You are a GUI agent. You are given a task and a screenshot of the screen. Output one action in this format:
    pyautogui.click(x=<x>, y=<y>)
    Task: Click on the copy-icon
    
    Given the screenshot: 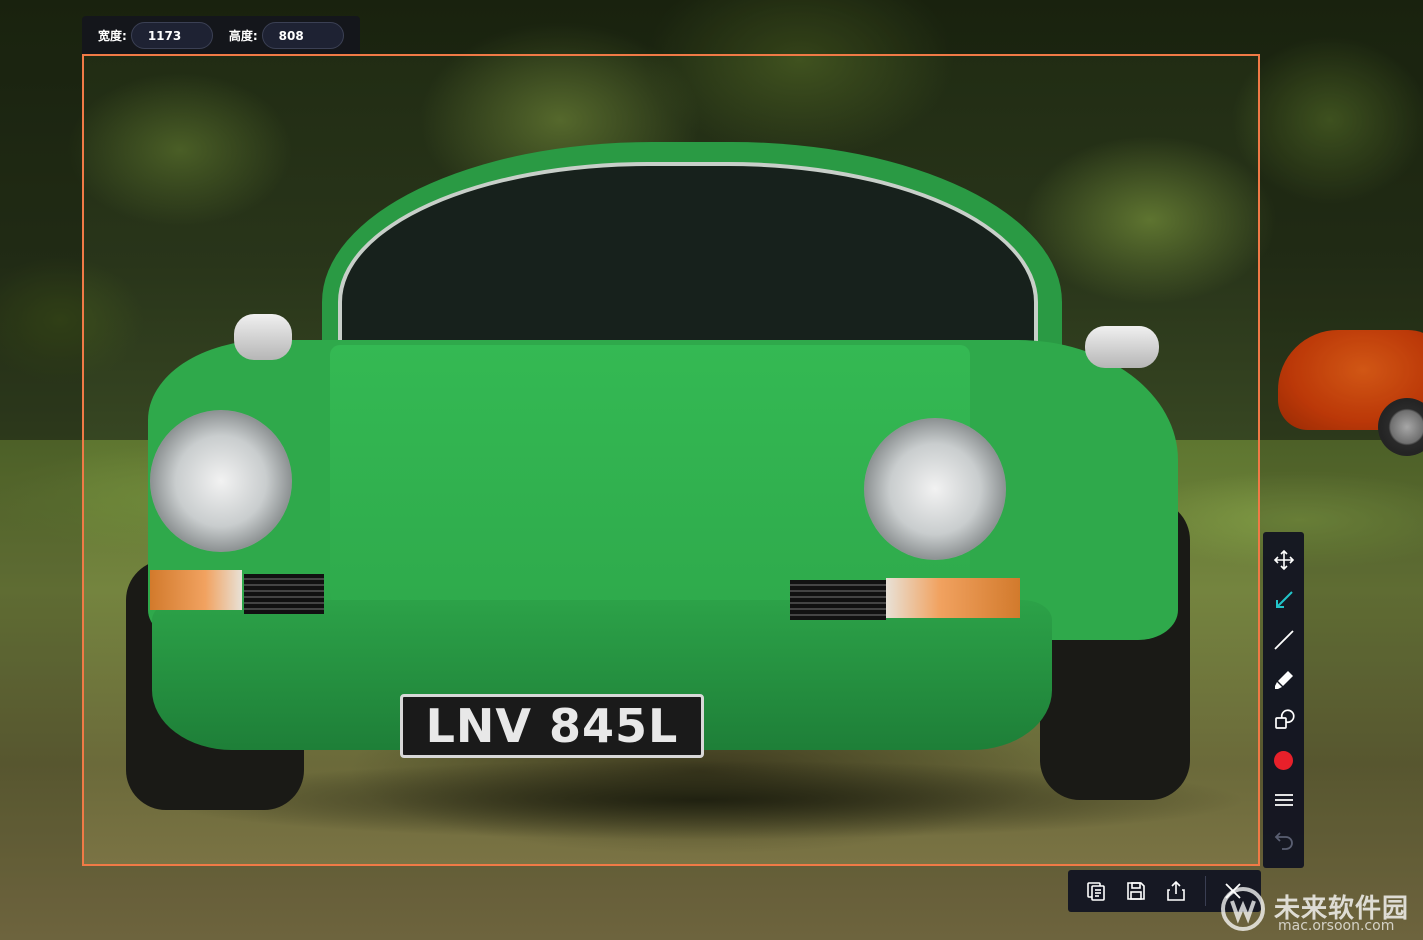 What is the action you would take?
    pyautogui.click(x=1096, y=891)
    